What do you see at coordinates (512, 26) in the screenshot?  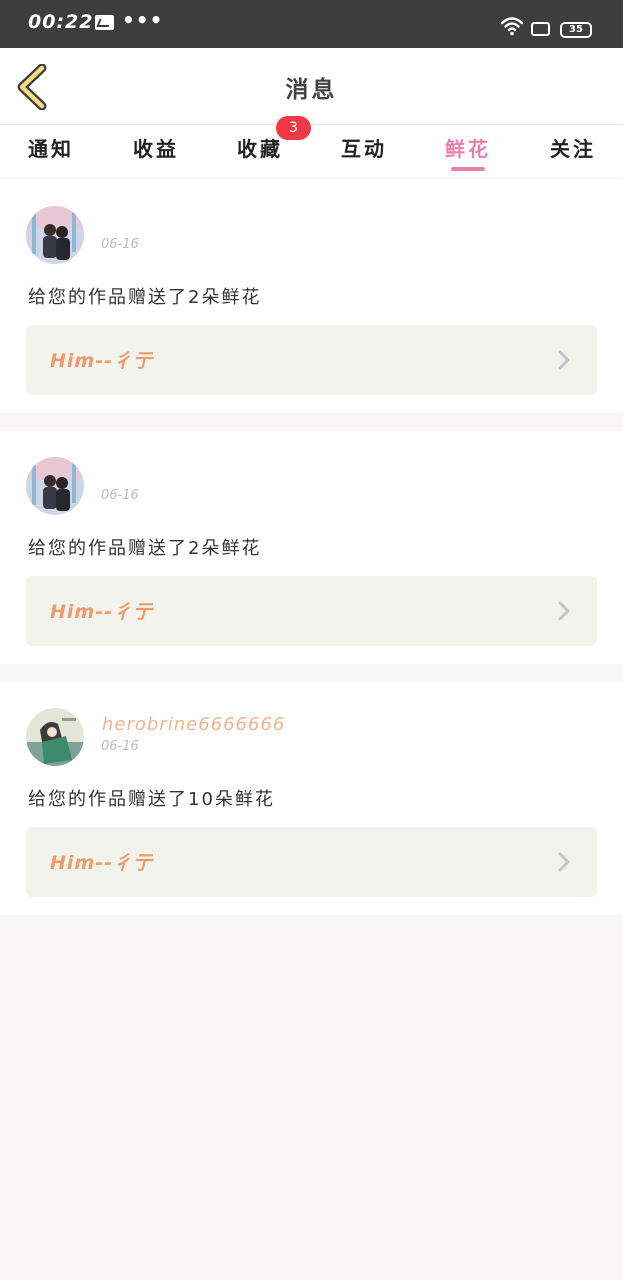 I see `wifi-icon` at bounding box center [512, 26].